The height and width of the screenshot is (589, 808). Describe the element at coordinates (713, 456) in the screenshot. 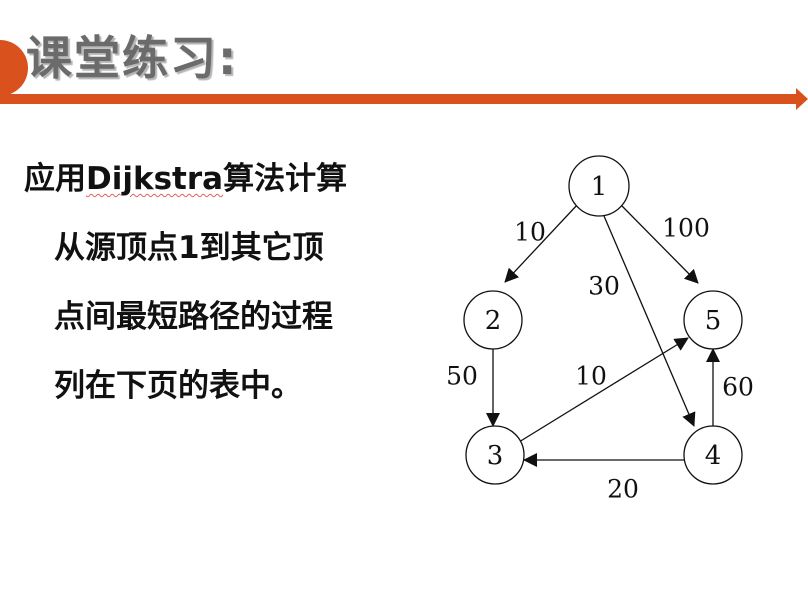

I see `node-4-label: 4` at that location.